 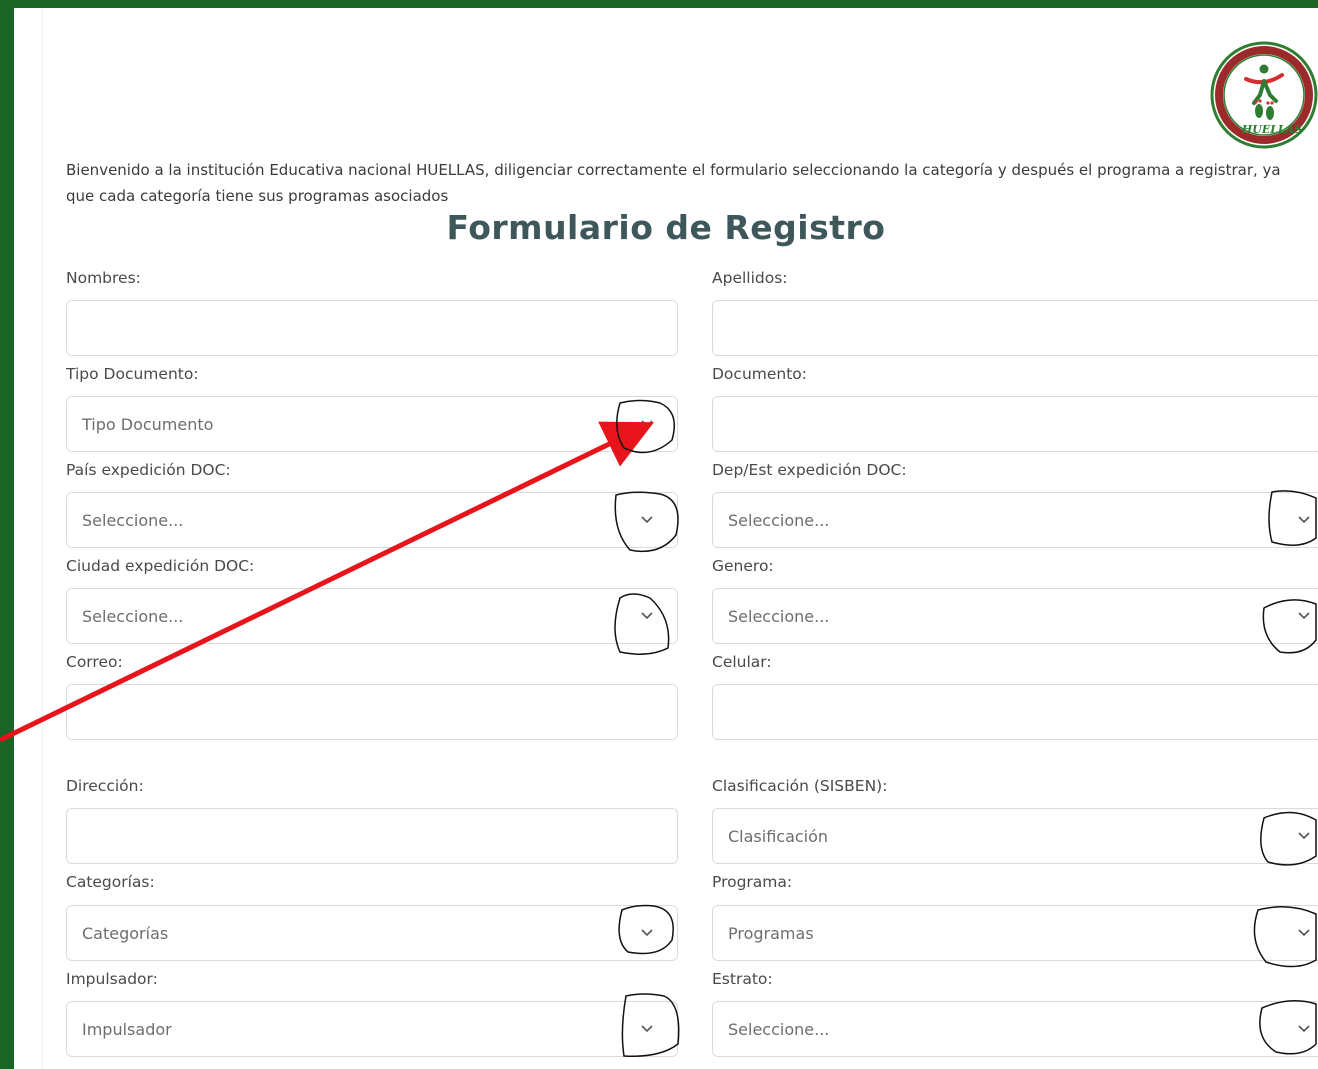 What do you see at coordinates (742, 979) in the screenshot?
I see `estrato-label: Estrato:` at bounding box center [742, 979].